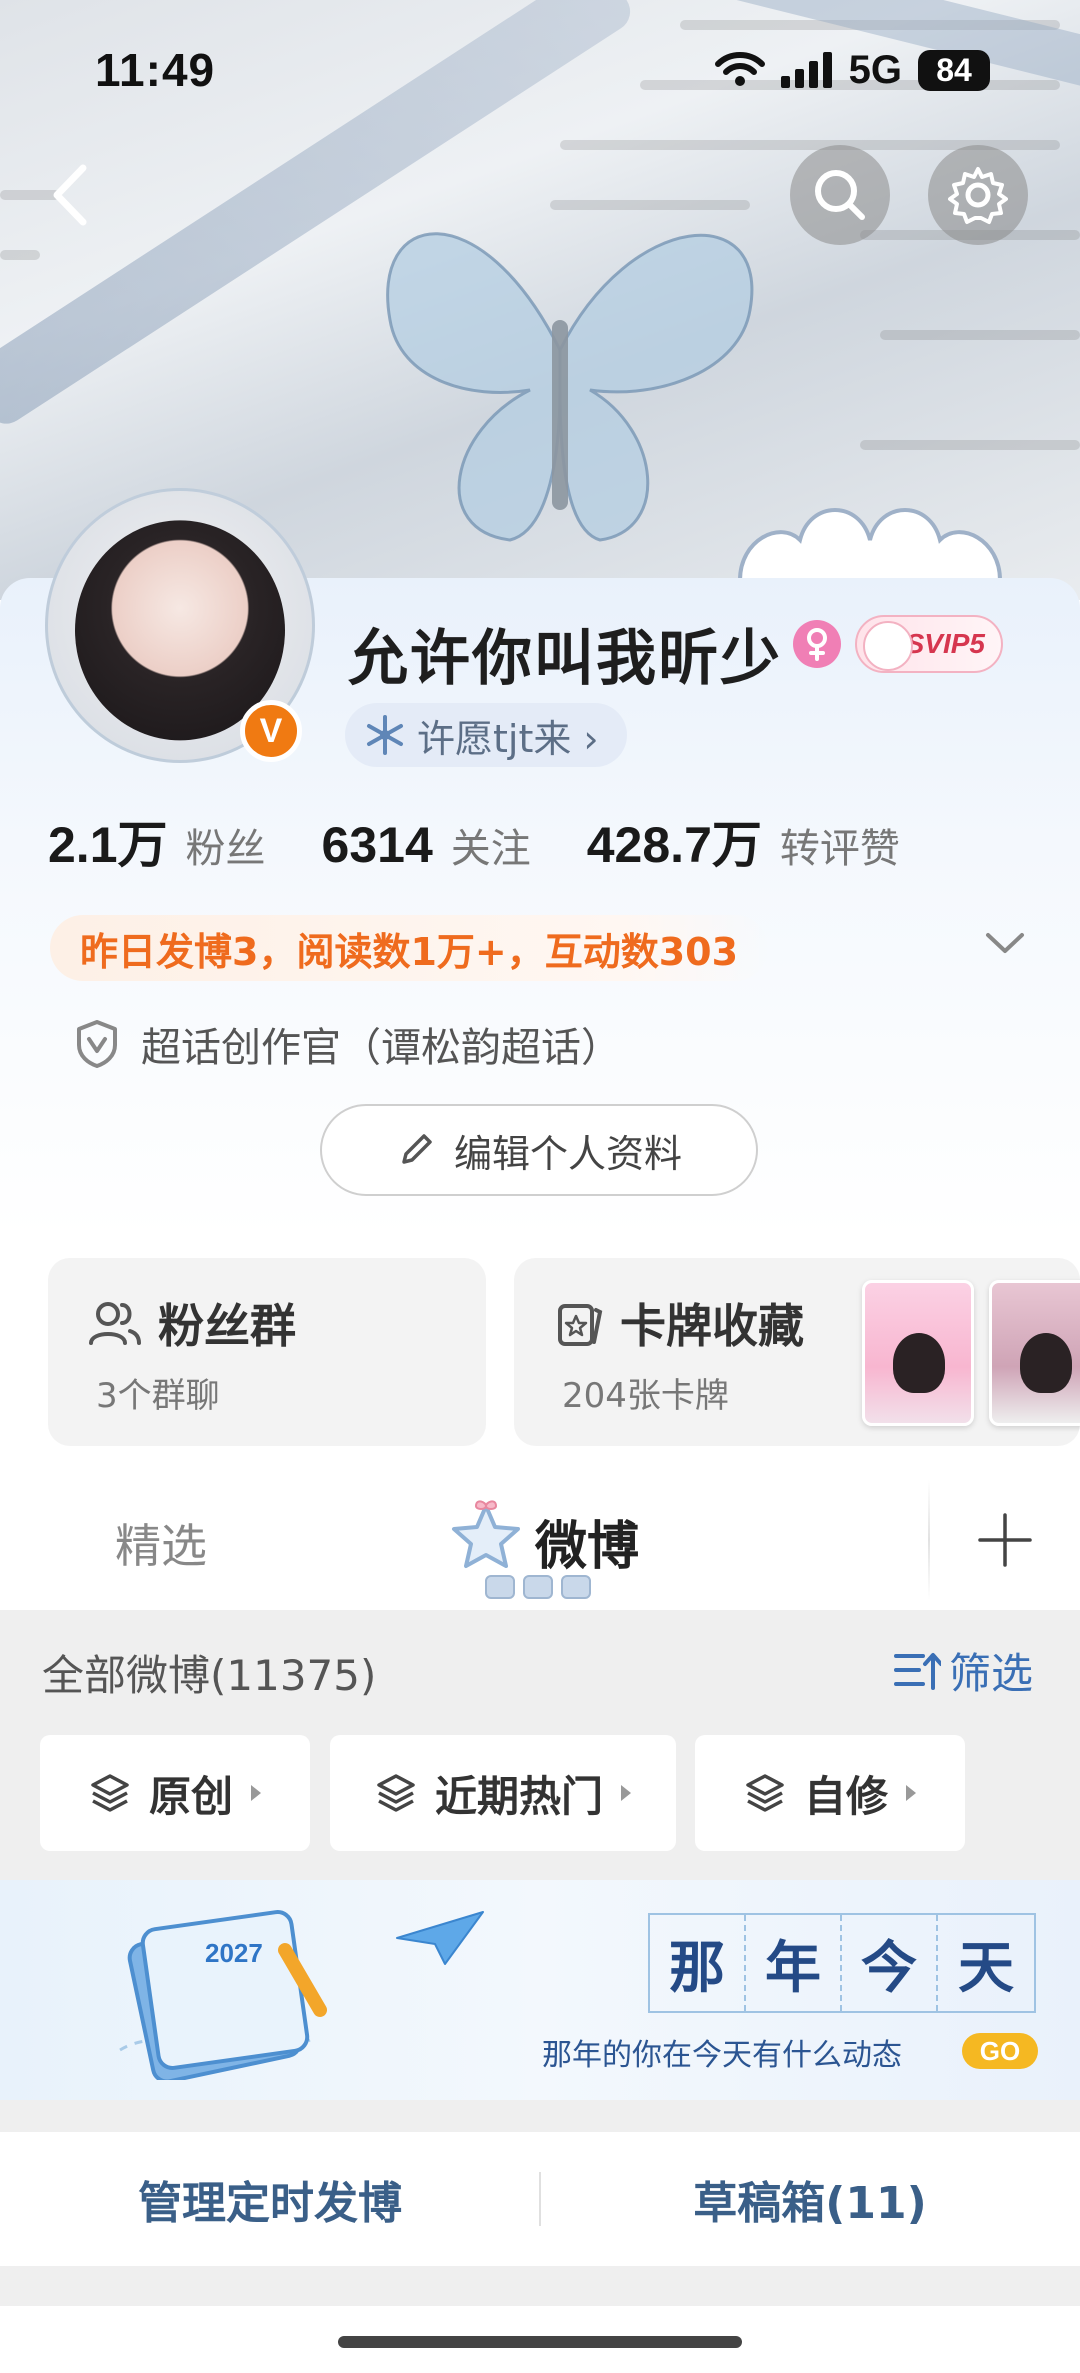 Image resolution: width=1080 pixels, height=2373 pixels. I want to click on chip-original: 原创, so click(175, 1793).